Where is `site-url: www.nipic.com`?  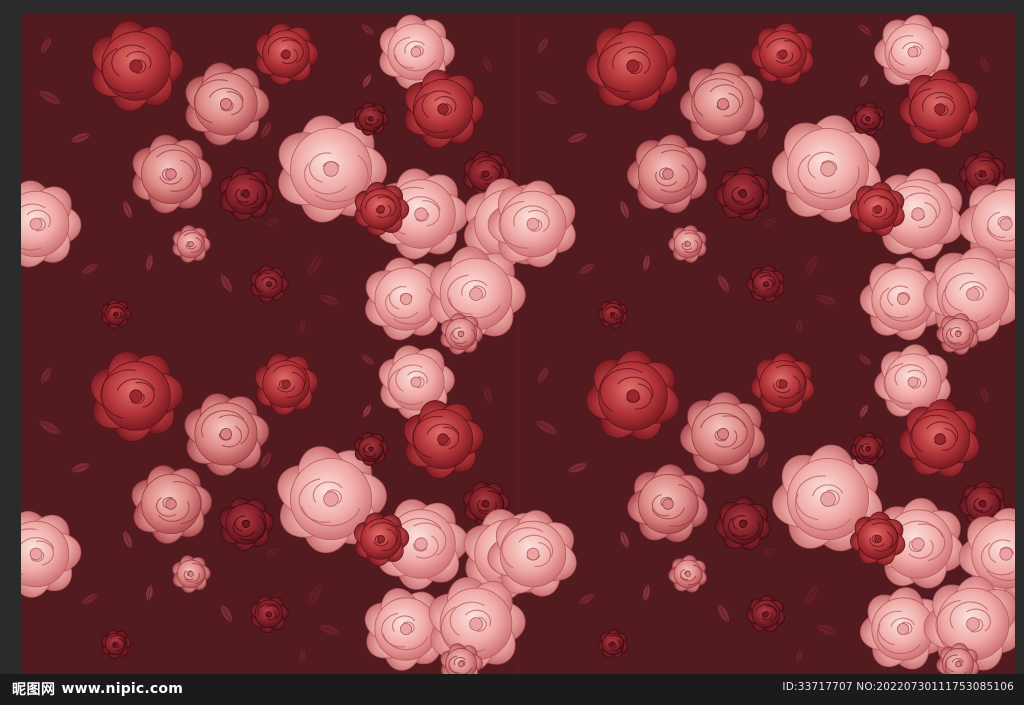 site-url: www.nipic.com is located at coordinates (122, 689).